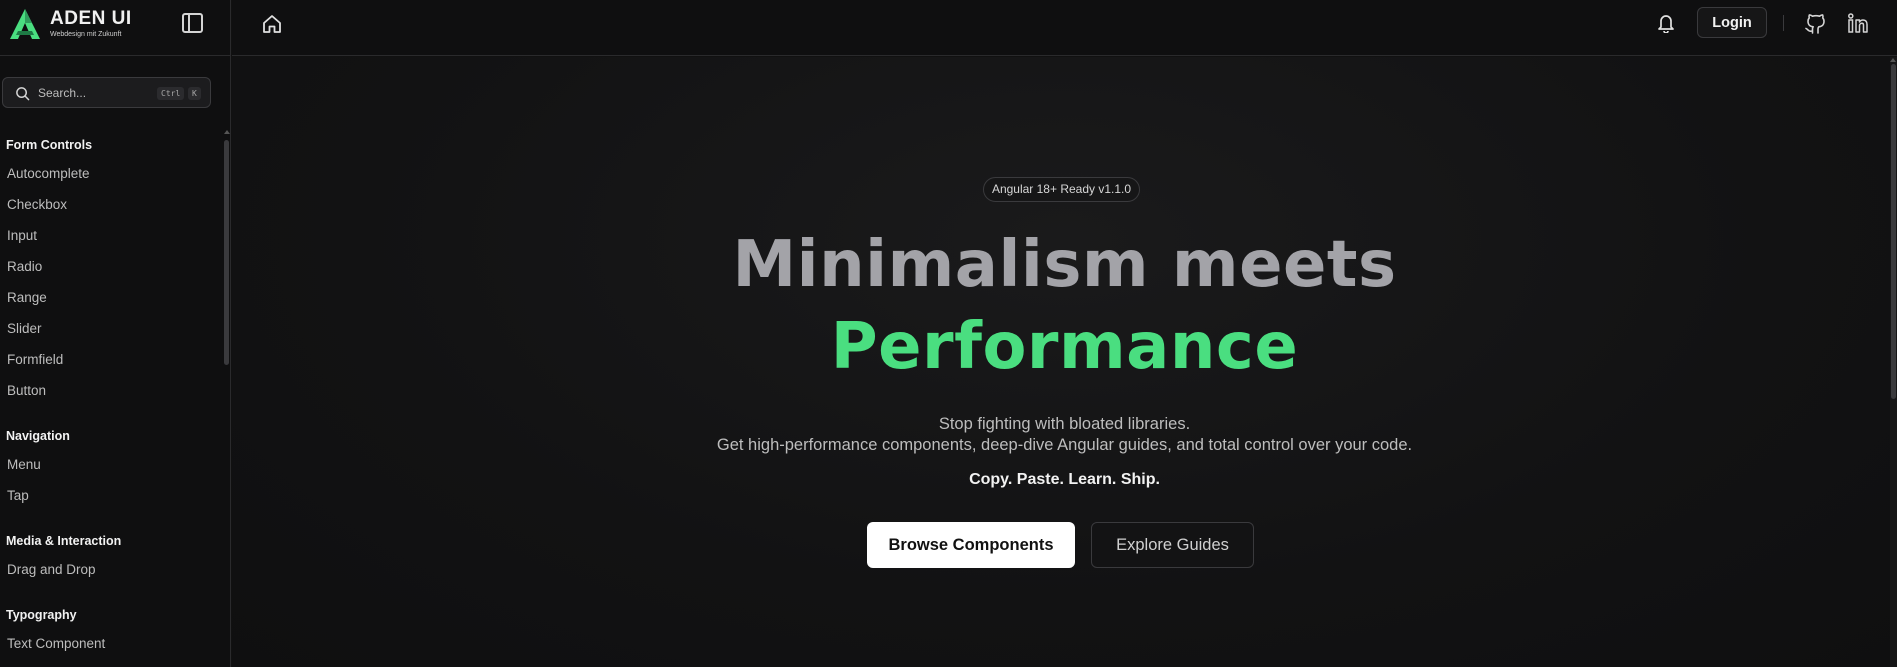 Image resolution: width=1897 pixels, height=667 pixels. Describe the element at coordinates (971, 545) in the screenshot. I see `browse-components-button: Browse Components` at that location.